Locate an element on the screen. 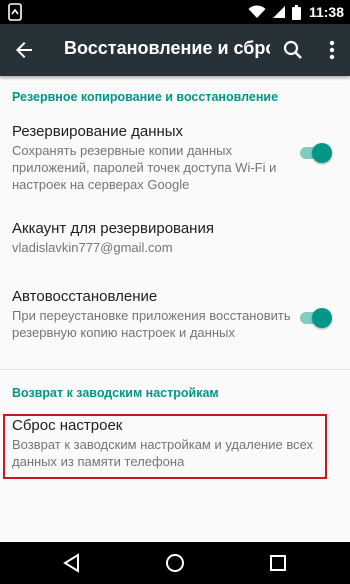 The height and width of the screenshot is (584, 350). back-triangle-icon is located at coordinates (72, 563).